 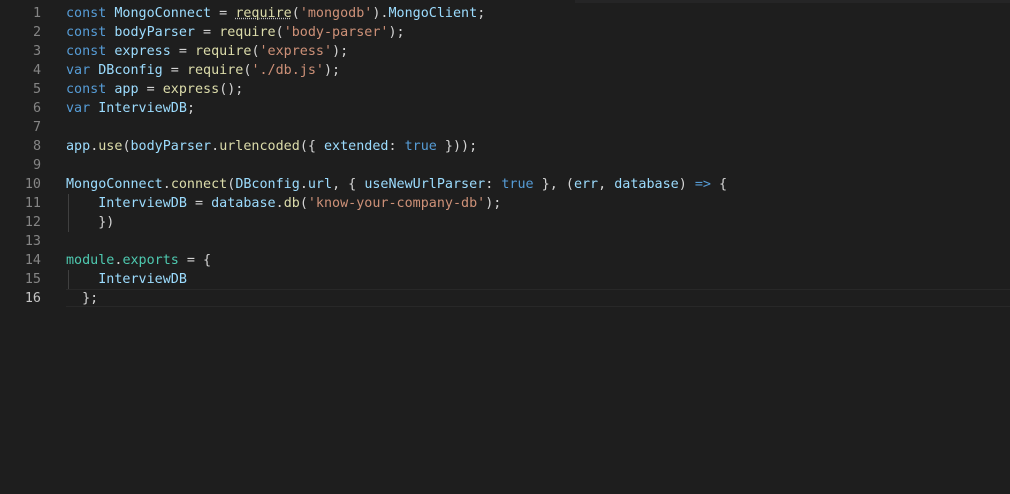 I want to click on code-line: 5 const app = express();, so click(x=505, y=89).